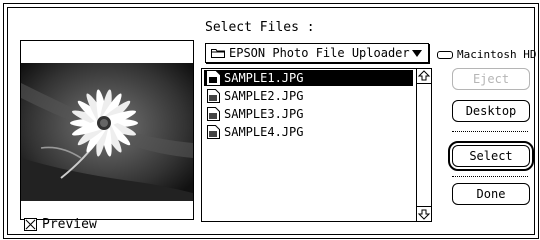  What do you see at coordinates (308, 132) in the screenshot?
I see `file-list-item: SAMPLE4.JPG` at bounding box center [308, 132].